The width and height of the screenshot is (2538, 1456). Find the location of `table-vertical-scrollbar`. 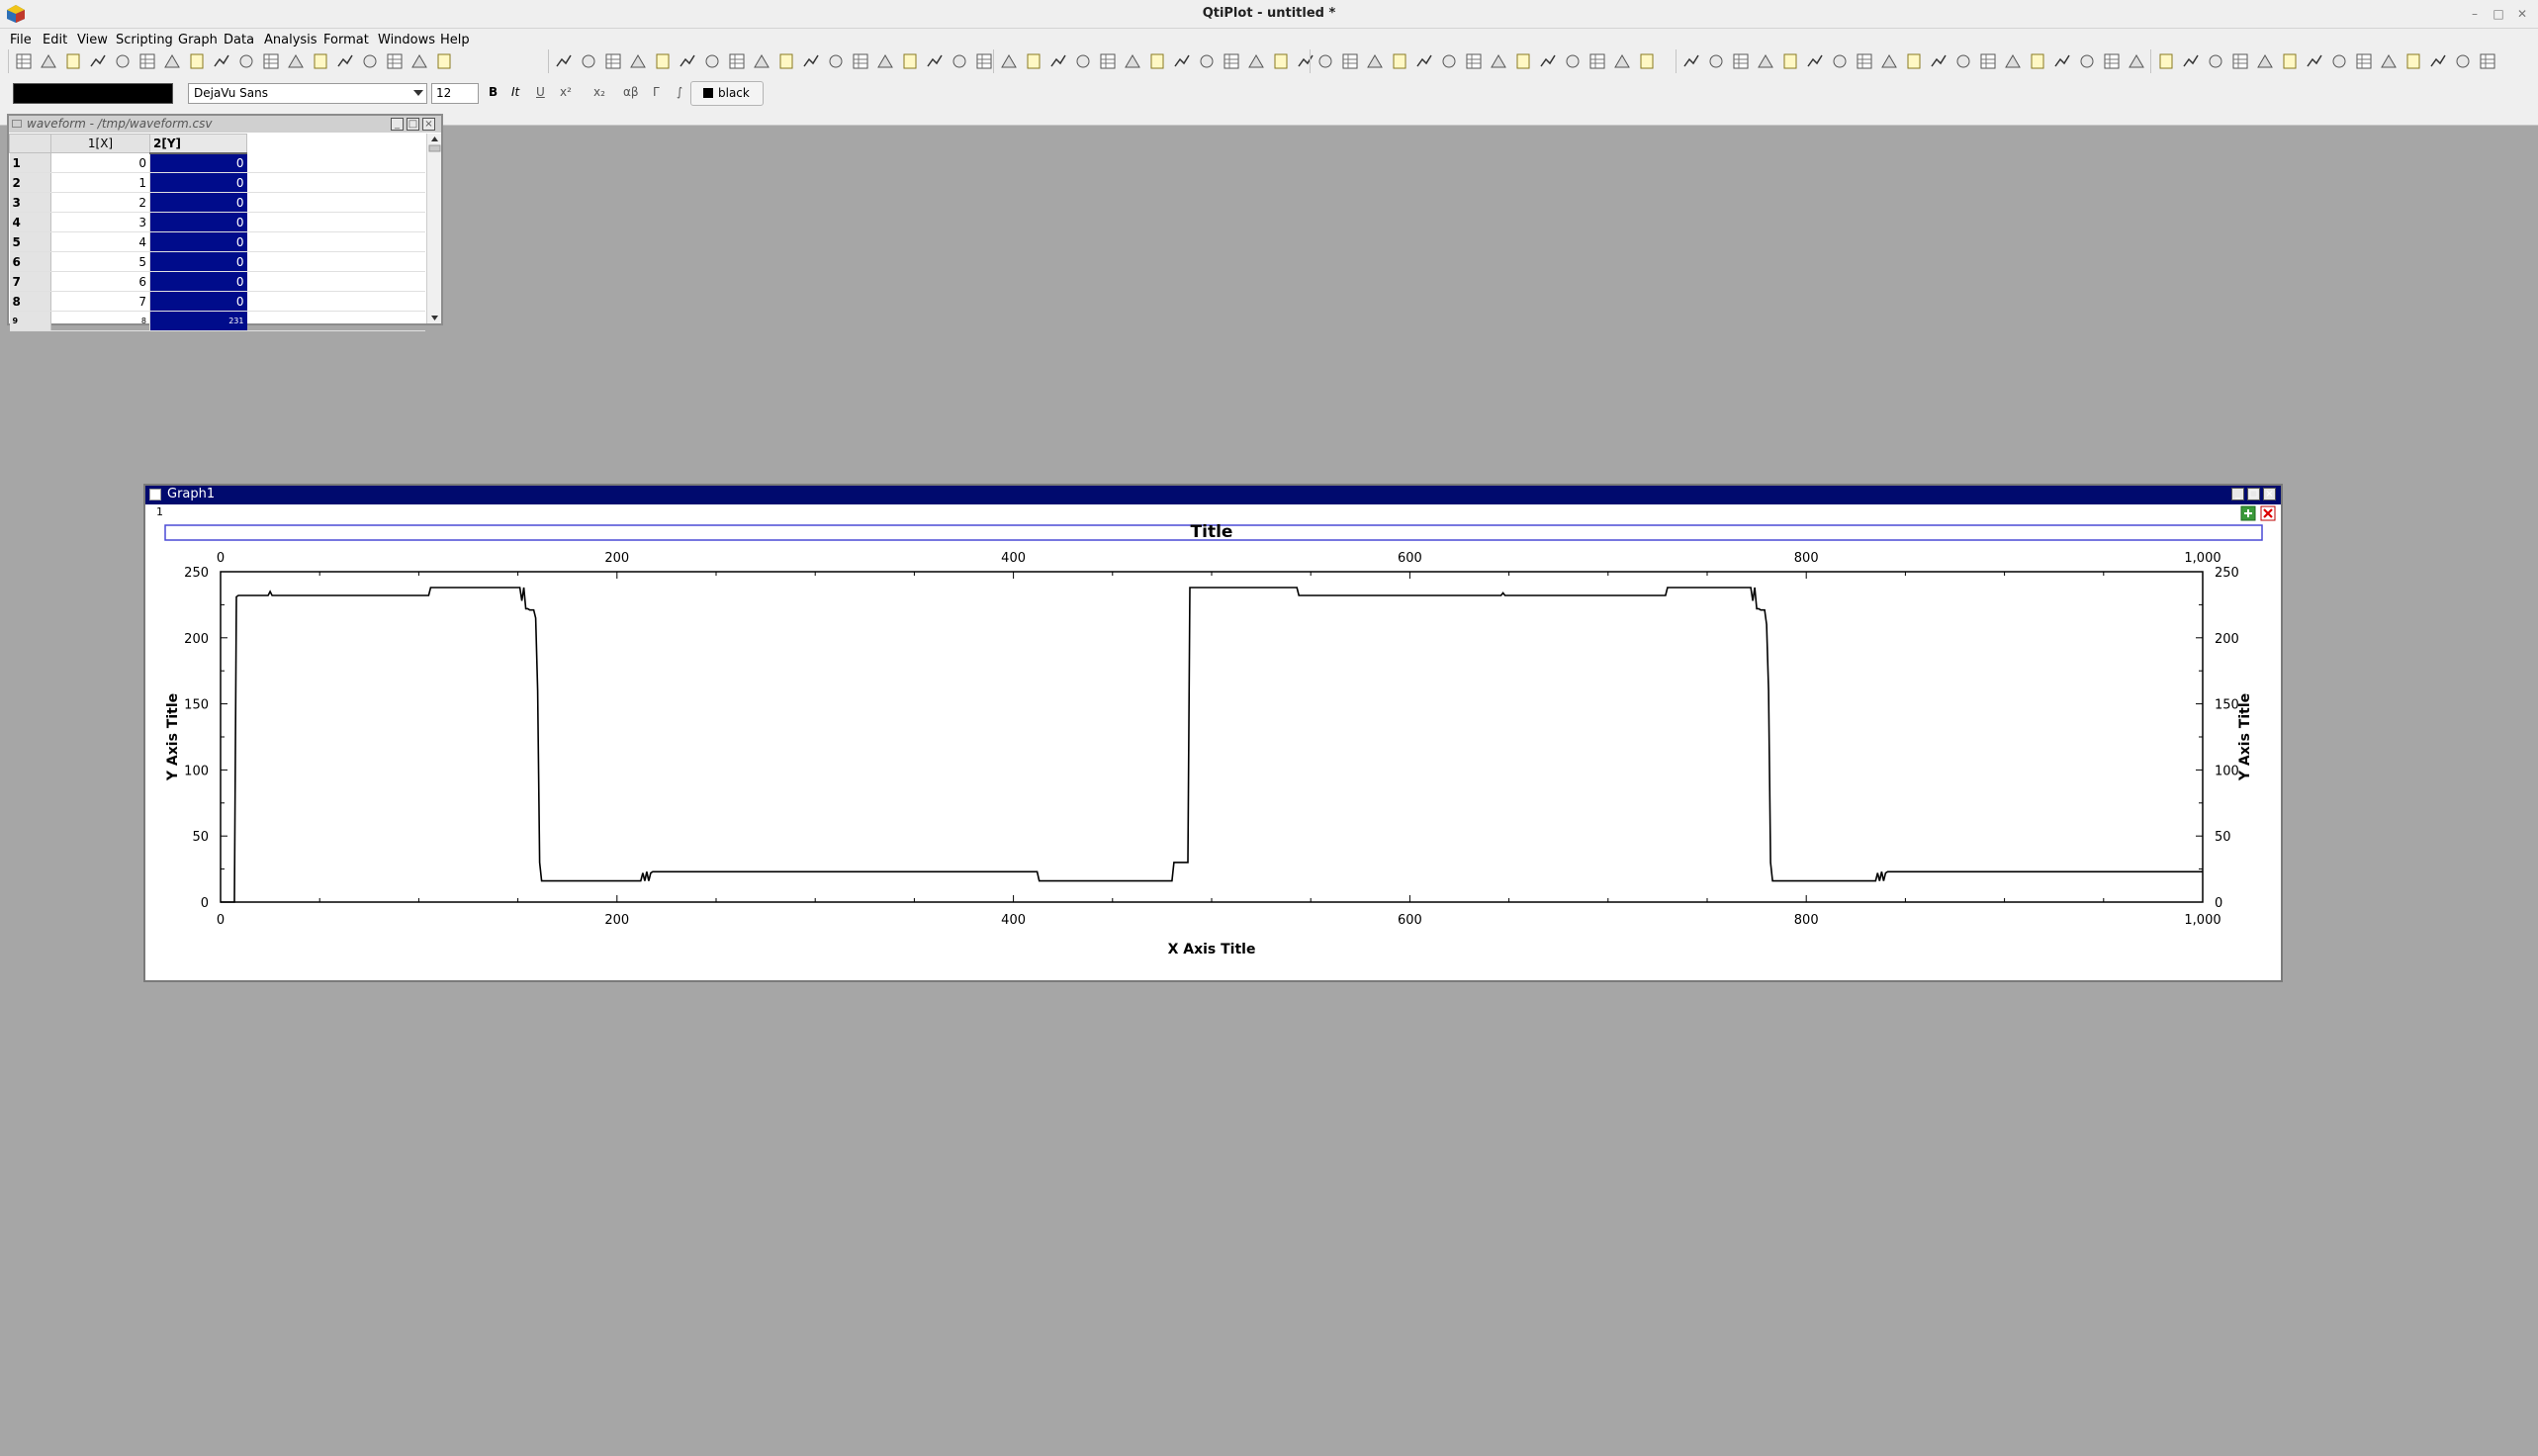

table-vertical-scrollbar is located at coordinates (433, 228).